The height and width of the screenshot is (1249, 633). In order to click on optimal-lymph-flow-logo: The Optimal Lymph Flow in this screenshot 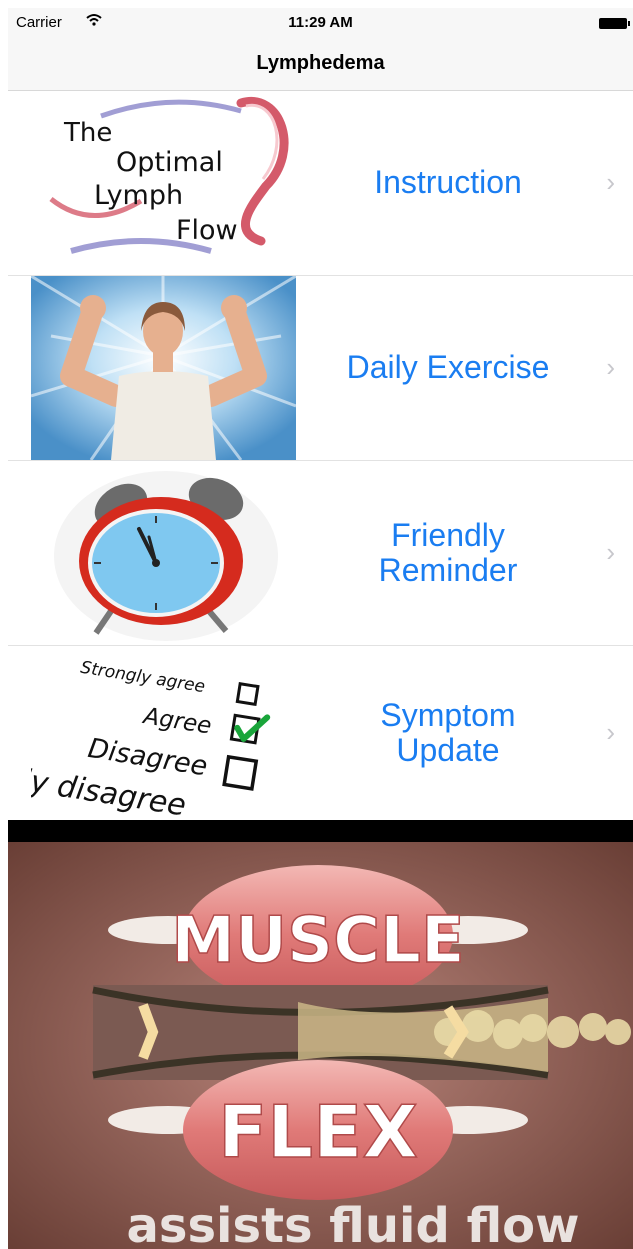, I will do `click(163, 183)`.